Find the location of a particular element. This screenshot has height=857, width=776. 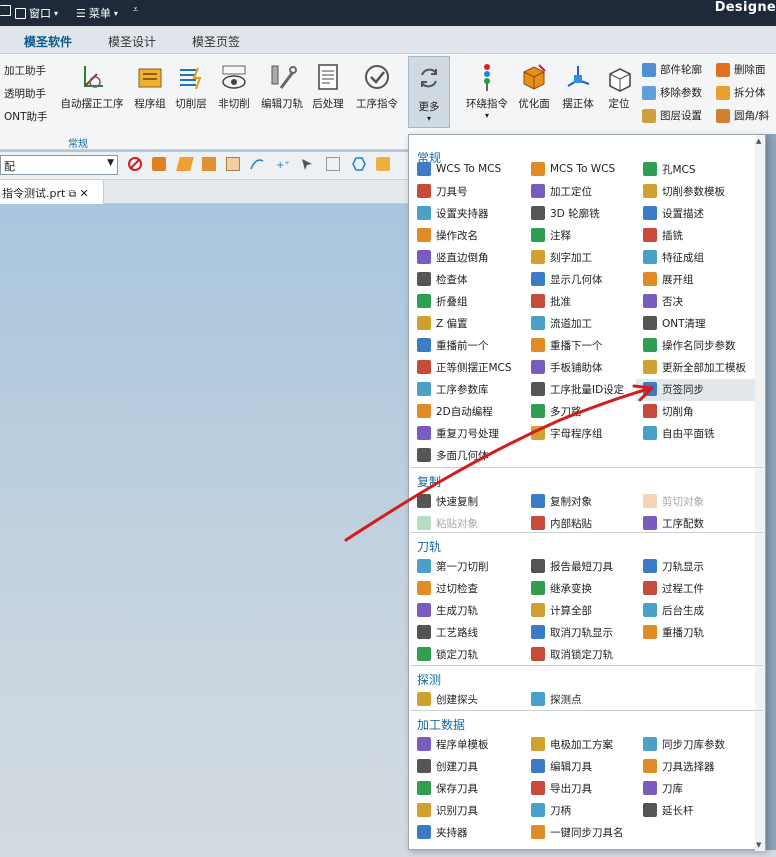

menu-item: 刀具选择器 is located at coordinates (679, 766).